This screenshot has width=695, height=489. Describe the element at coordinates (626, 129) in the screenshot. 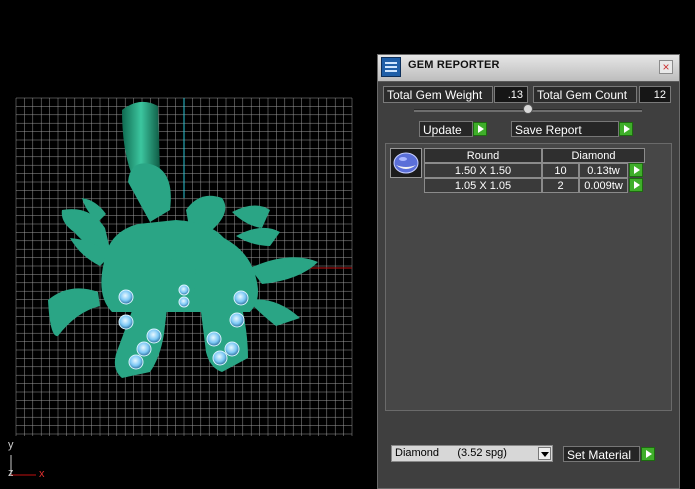

I see `save-report-play-icon` at that location.